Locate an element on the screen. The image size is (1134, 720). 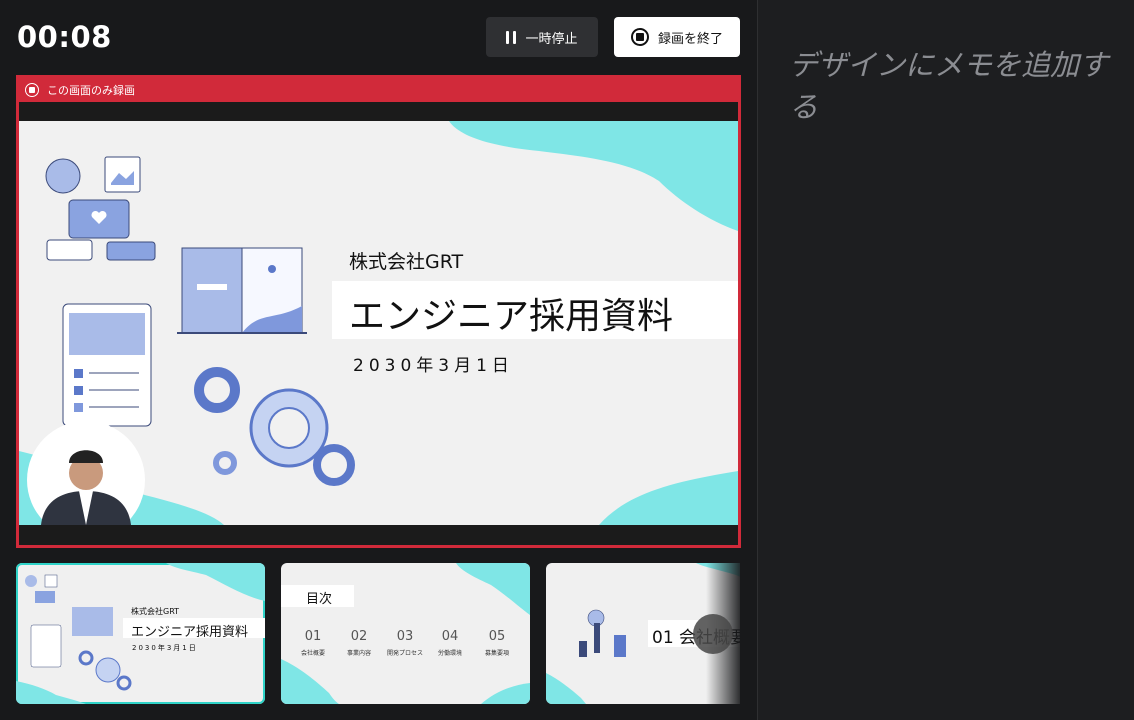
toc-item-label: 開発プロセス is located at coordinates (404, 653).